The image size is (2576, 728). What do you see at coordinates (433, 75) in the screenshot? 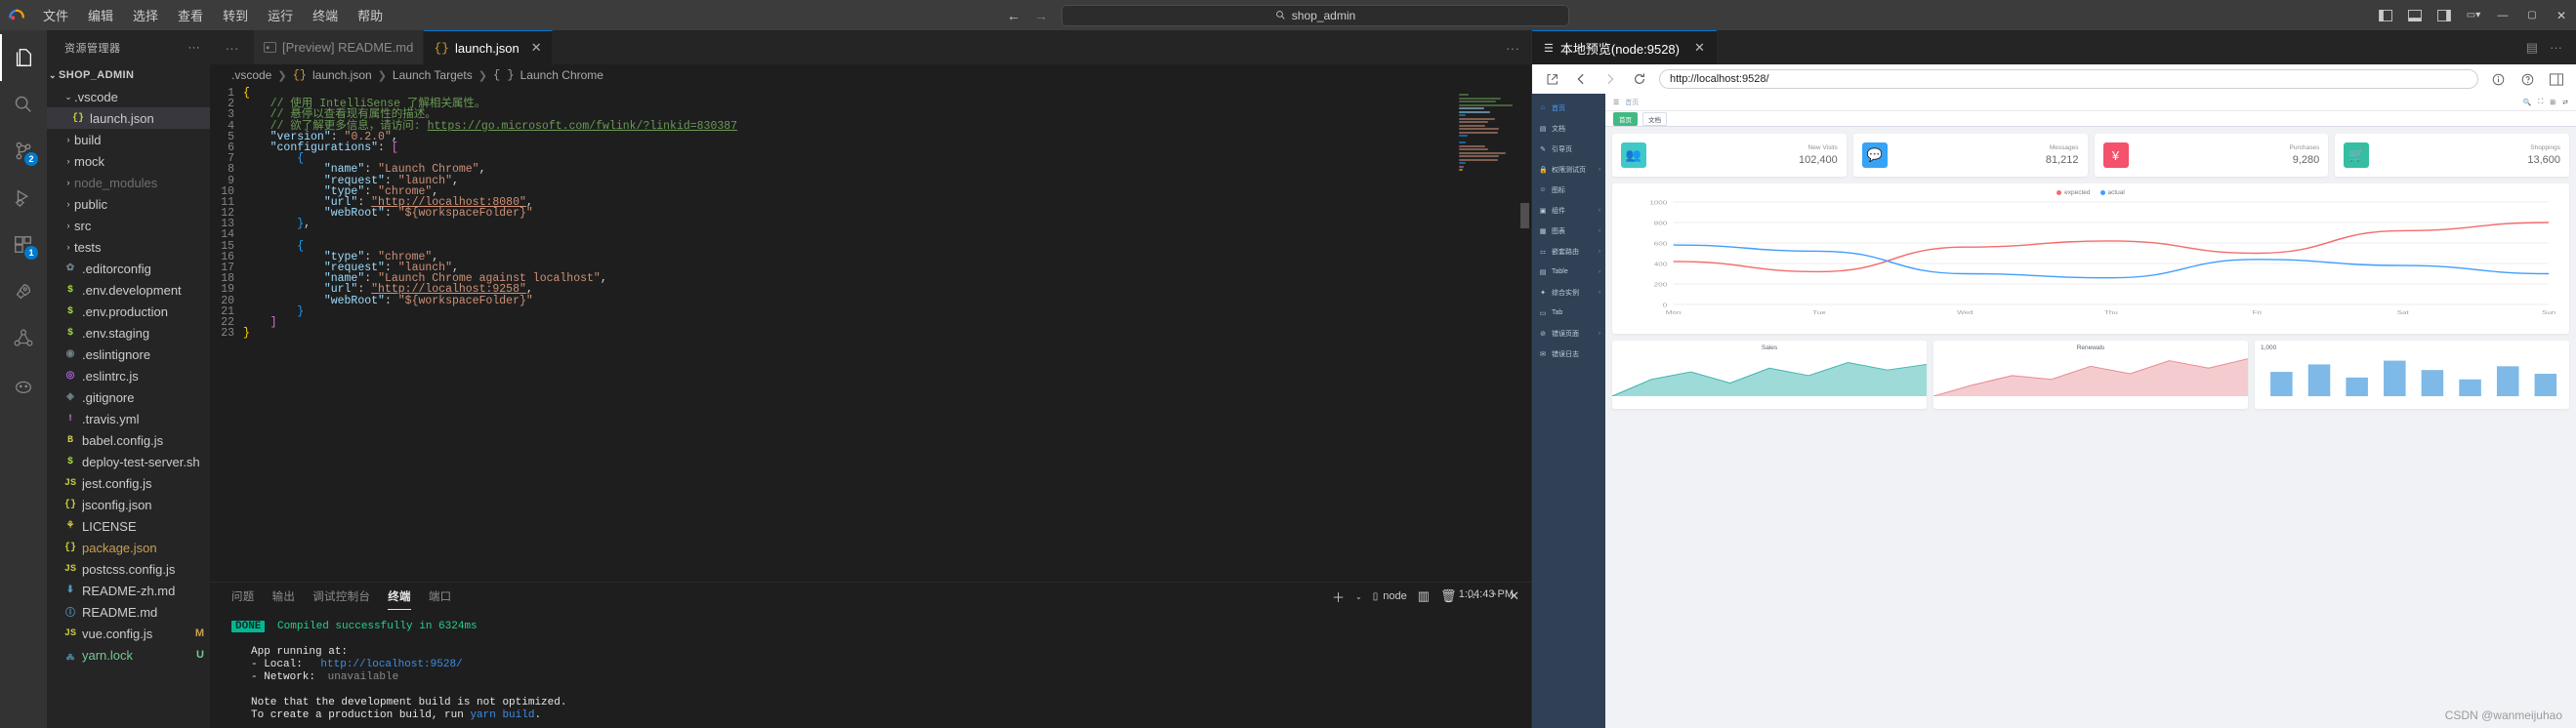
I see `breadcrumb-launch-targets: Launch Targets` at bounding box center [433, 75].